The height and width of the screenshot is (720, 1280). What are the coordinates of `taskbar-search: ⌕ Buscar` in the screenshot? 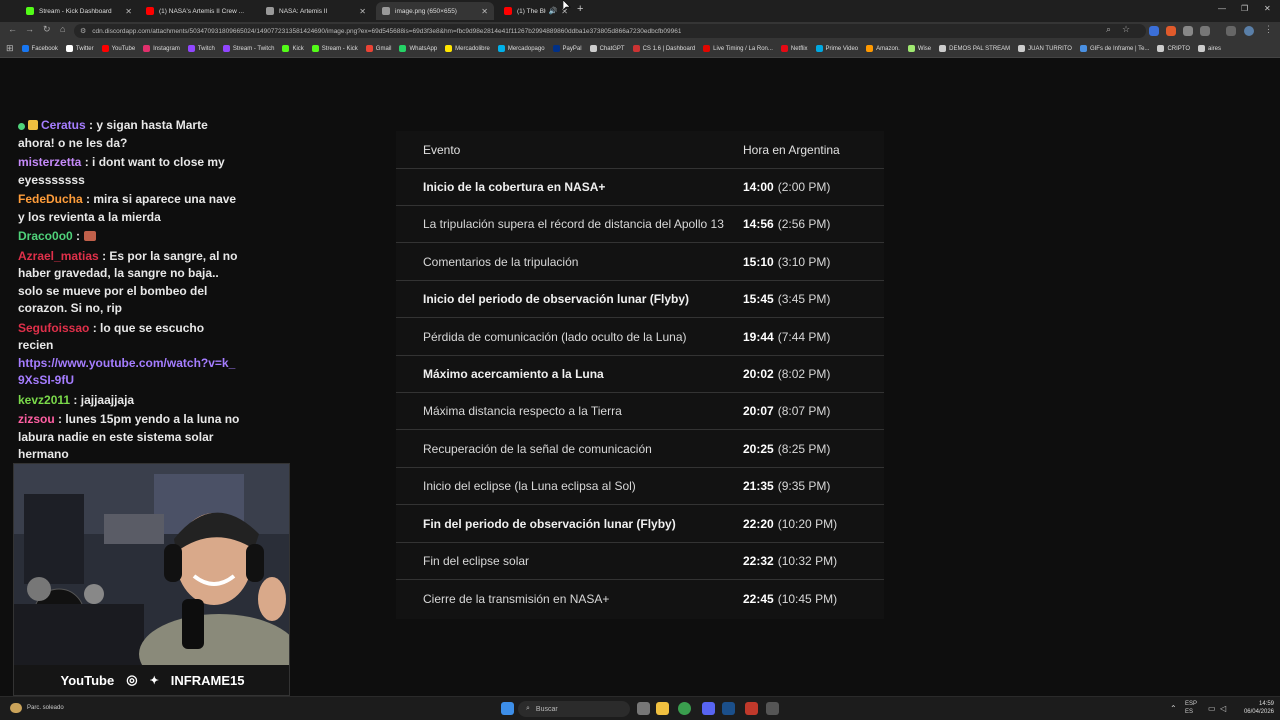 It's located at (574, 709).